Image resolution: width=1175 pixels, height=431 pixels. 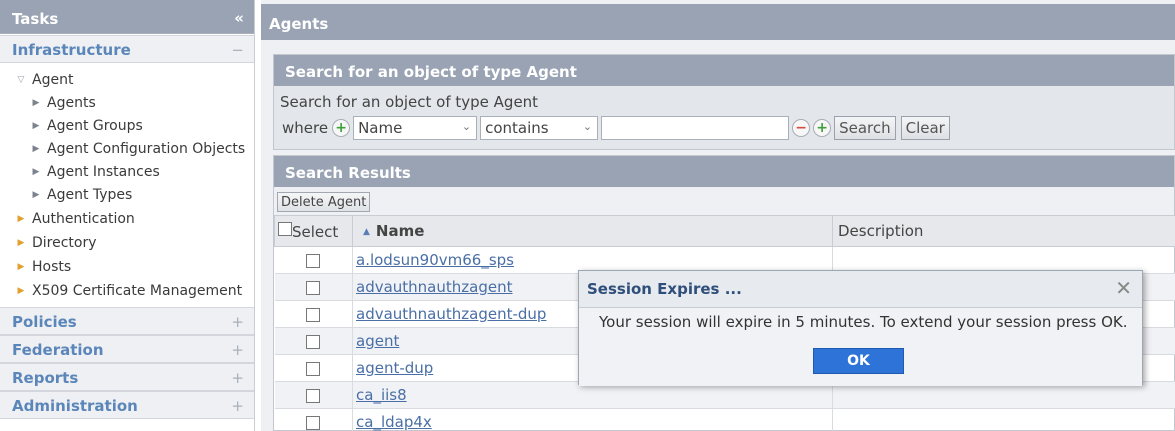 I want to click on collapse-sidebar-icon: «, so click(x=239, y=18).